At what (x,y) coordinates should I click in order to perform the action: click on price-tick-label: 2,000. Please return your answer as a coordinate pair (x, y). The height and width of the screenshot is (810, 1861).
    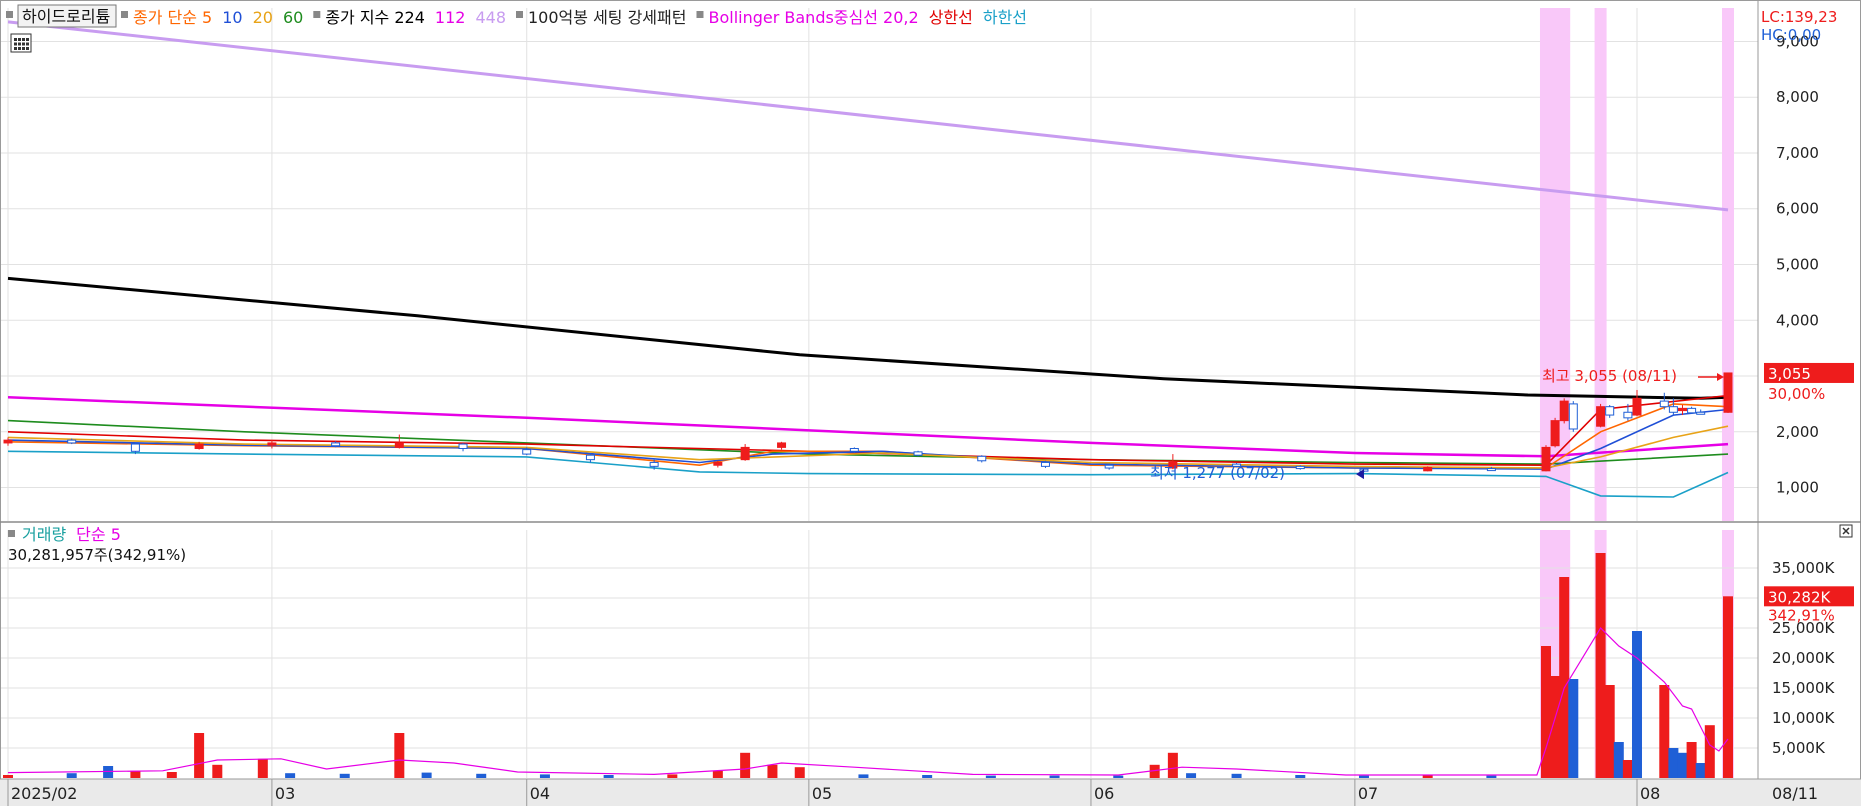
    Looking at the image, I should click on (1797, 432).